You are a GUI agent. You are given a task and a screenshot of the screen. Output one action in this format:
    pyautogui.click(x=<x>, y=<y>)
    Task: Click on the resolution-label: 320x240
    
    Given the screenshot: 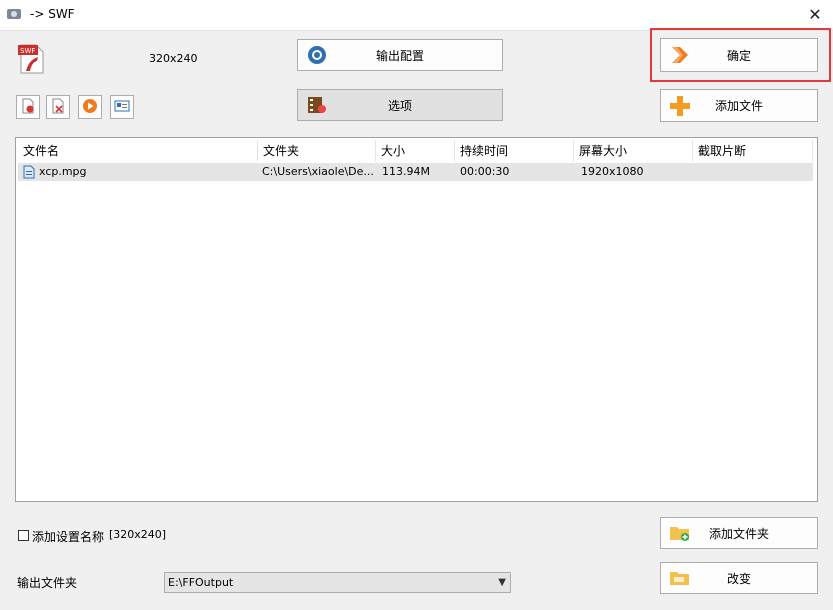 What is the action you would take?
    pyautogui.click(x=173, y=58)
    